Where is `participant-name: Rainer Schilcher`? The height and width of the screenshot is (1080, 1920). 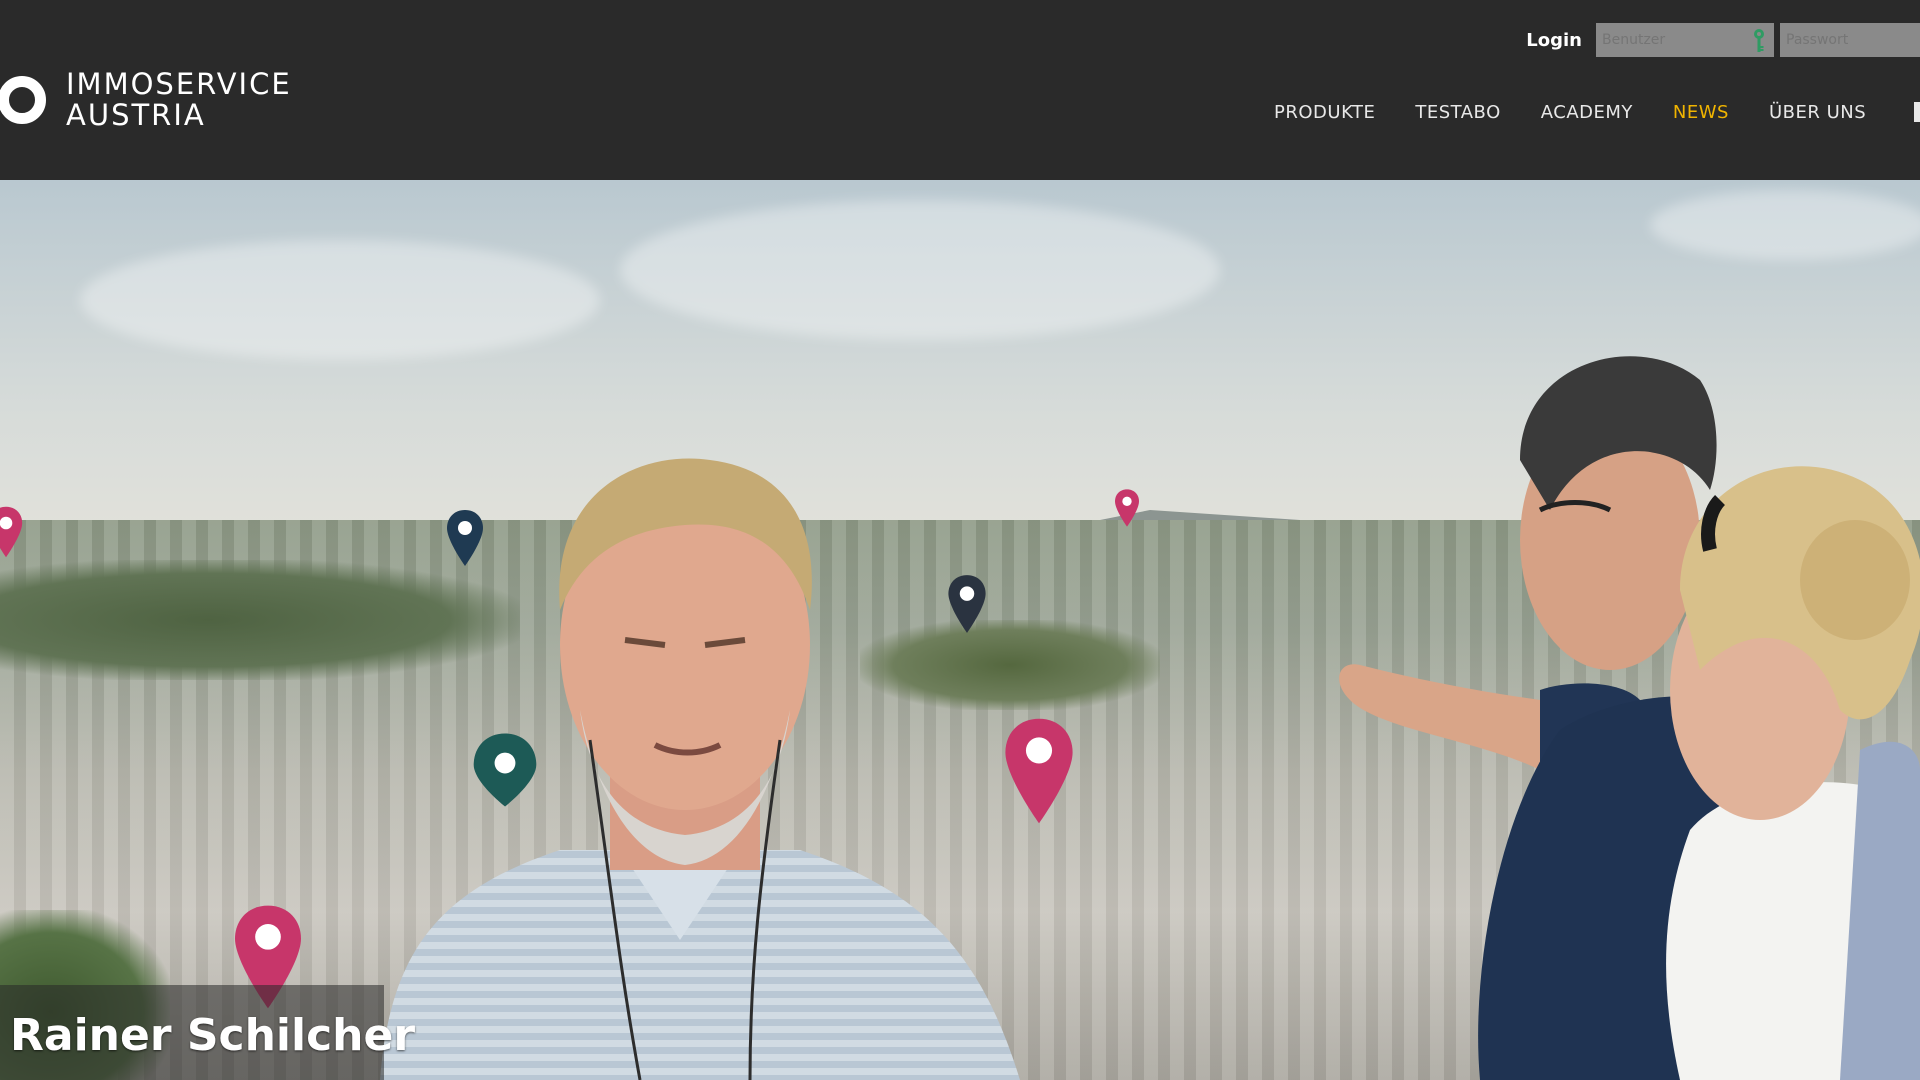 participant-name: Rainer Schilcher is located at coordinates (213, 1035).